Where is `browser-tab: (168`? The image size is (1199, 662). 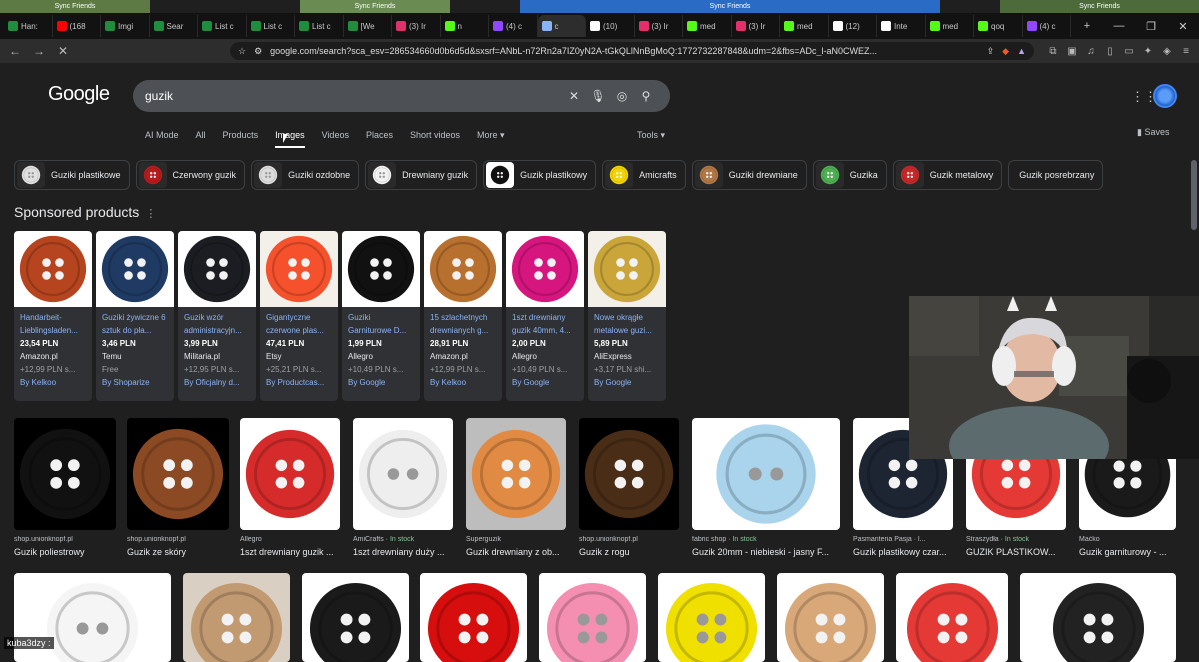
browser-tab: (168 is located at coordinates (77, 26).